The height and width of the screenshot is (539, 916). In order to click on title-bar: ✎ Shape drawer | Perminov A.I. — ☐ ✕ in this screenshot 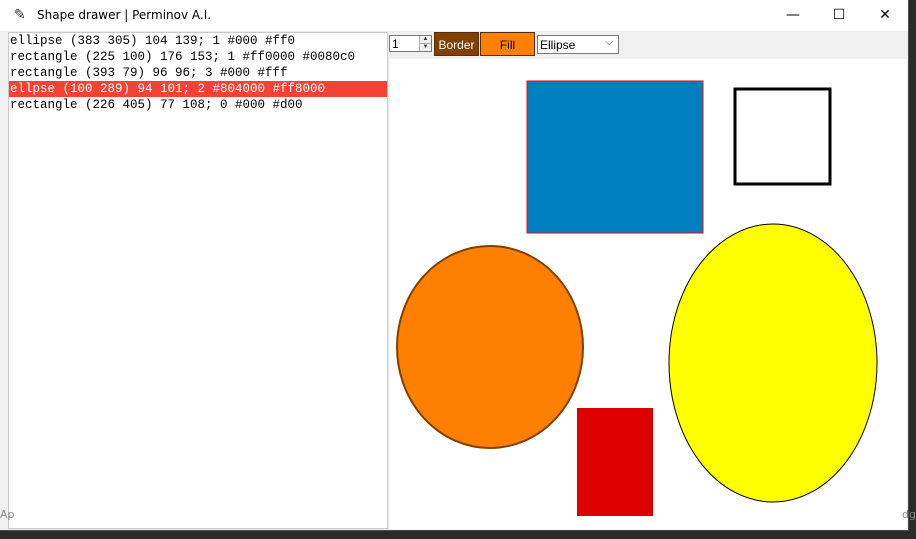, I will do `click(454, 15)`.